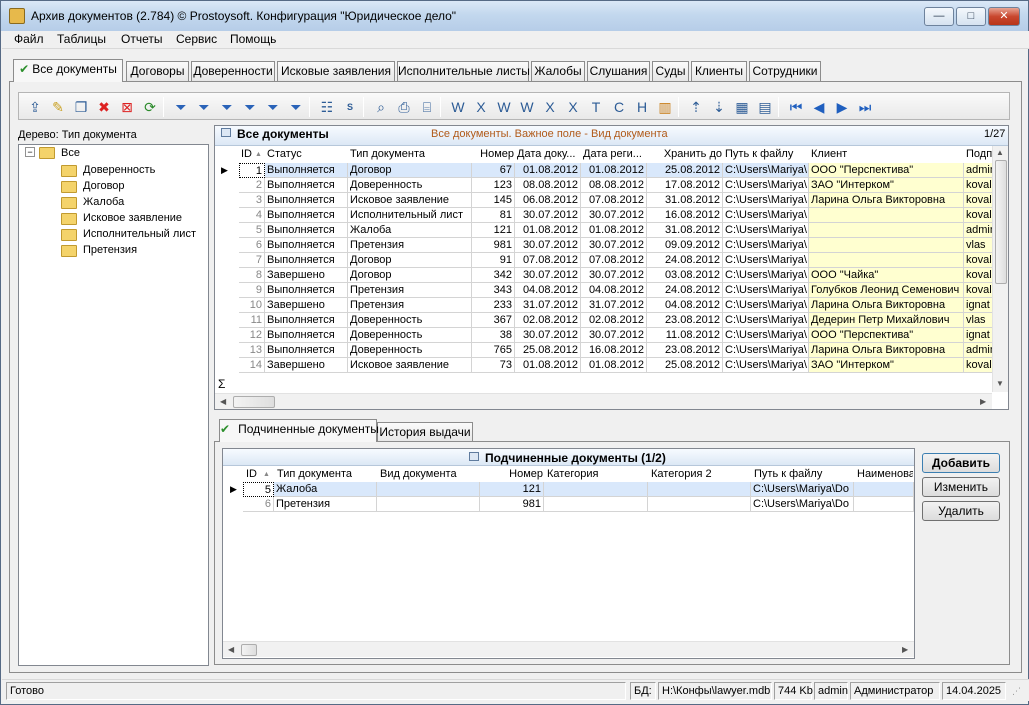 Image resolution: width=1029 pixels, height=705 pixels. What do you see at coordinates (252, 335) in the screenshot?
I see `table-cell: 12` at bounding box center [252, 335].